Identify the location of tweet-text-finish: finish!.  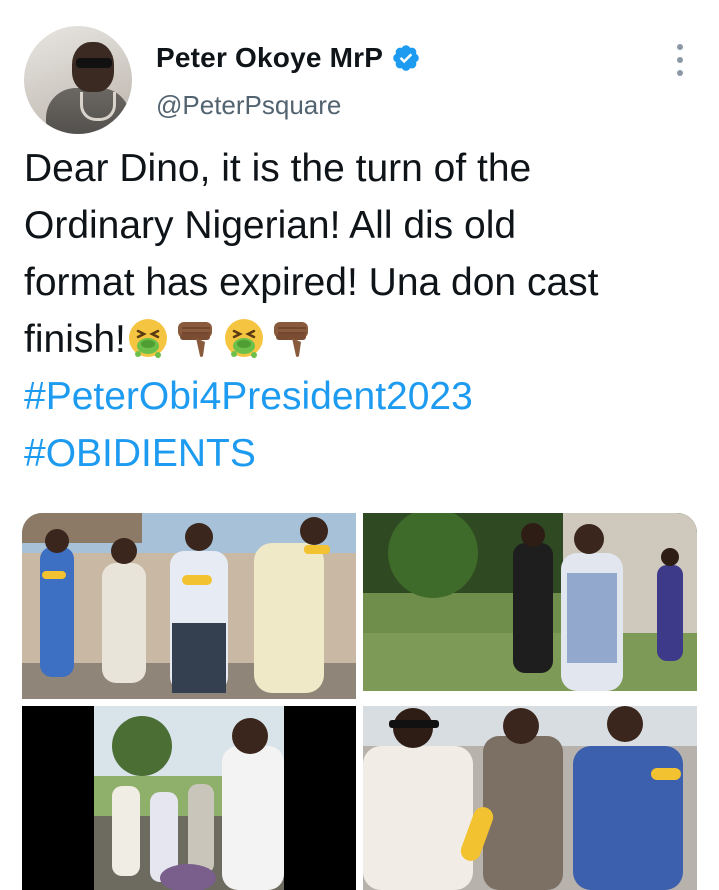
(75, 339).